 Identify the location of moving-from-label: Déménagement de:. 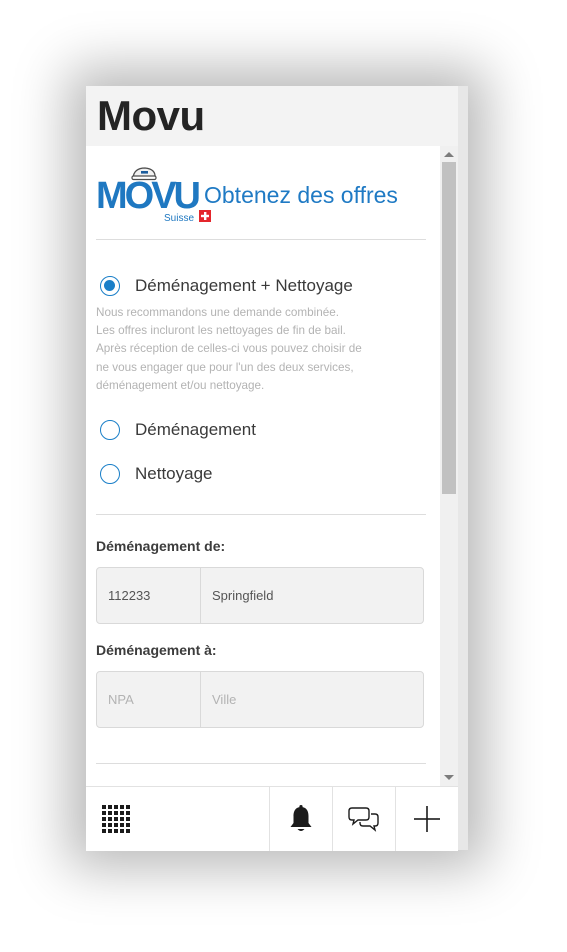
(161, 546).